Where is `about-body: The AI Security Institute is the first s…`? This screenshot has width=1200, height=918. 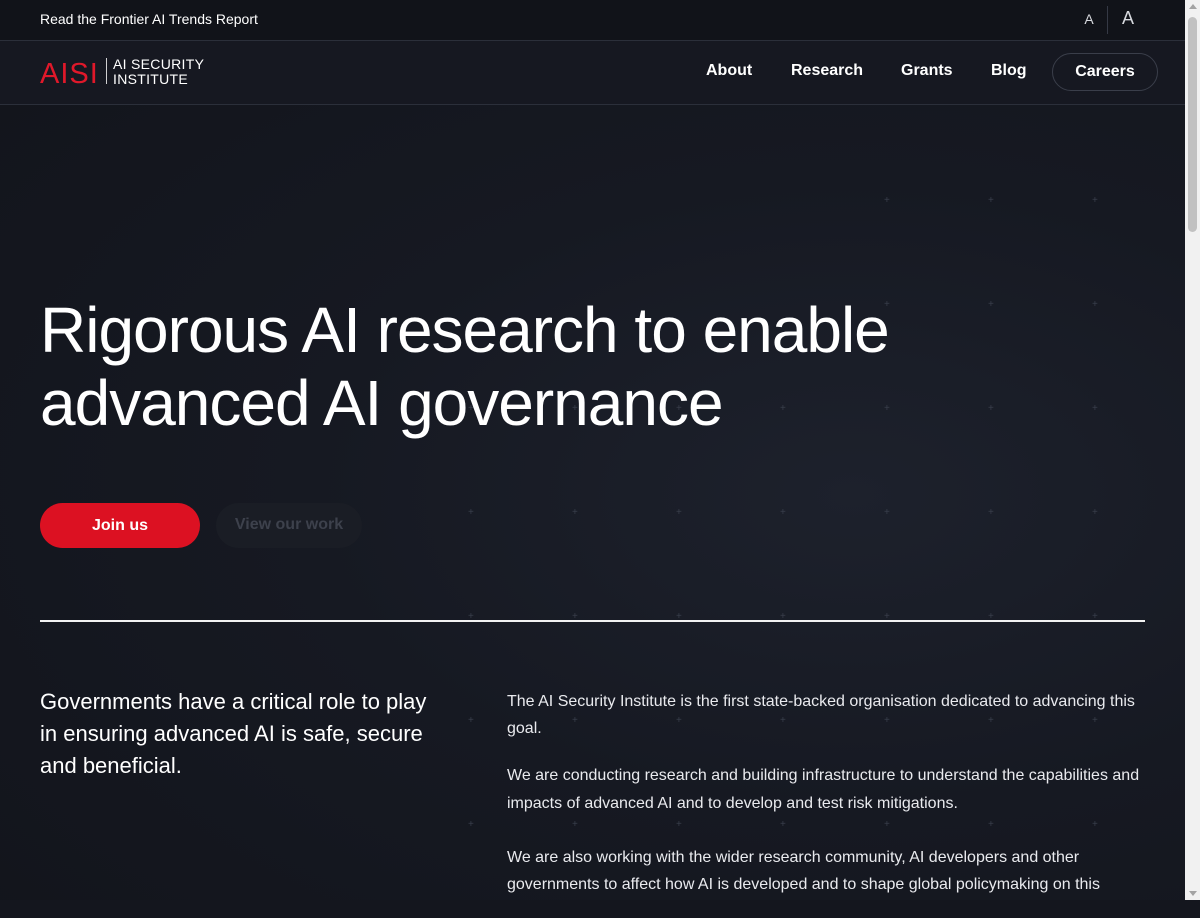
about-body: The AI Security Institute is the first s… is located at coordinates (827, 803).